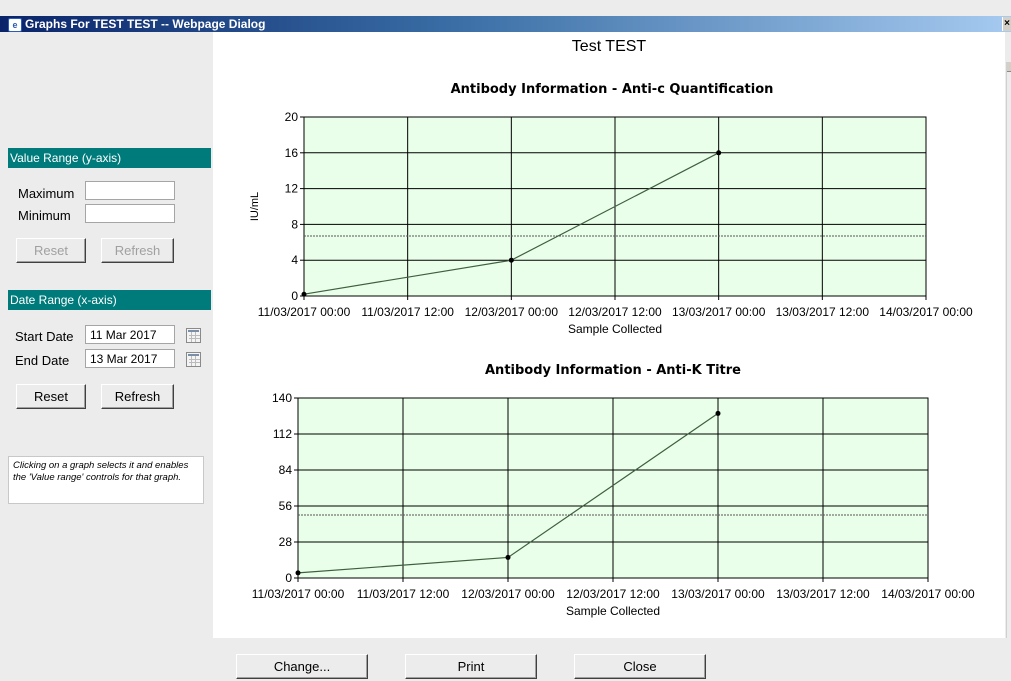  I want to click on x-tick-label: 13/03/2017 00:00, so click(719, 312).